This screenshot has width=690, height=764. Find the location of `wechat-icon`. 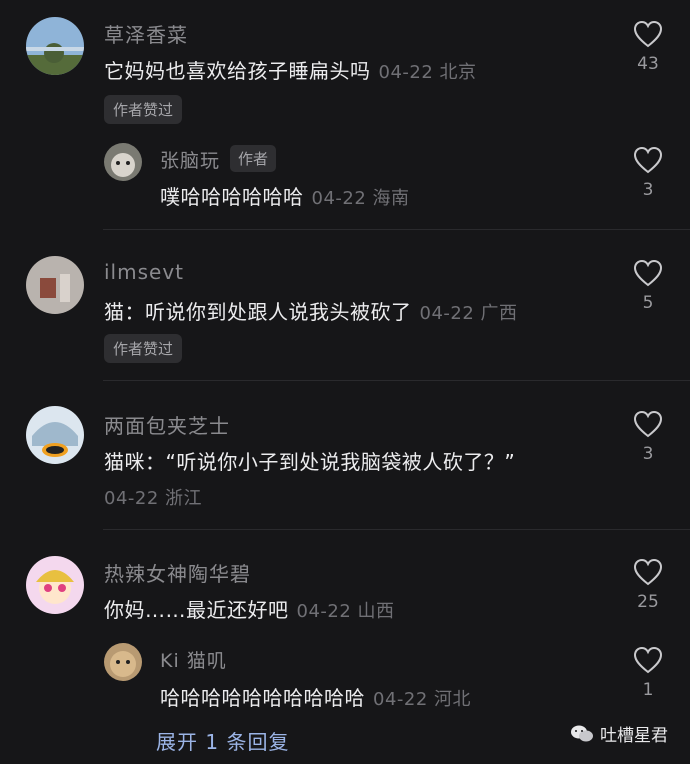

wechat-icon is located at coordinates (582, 733).